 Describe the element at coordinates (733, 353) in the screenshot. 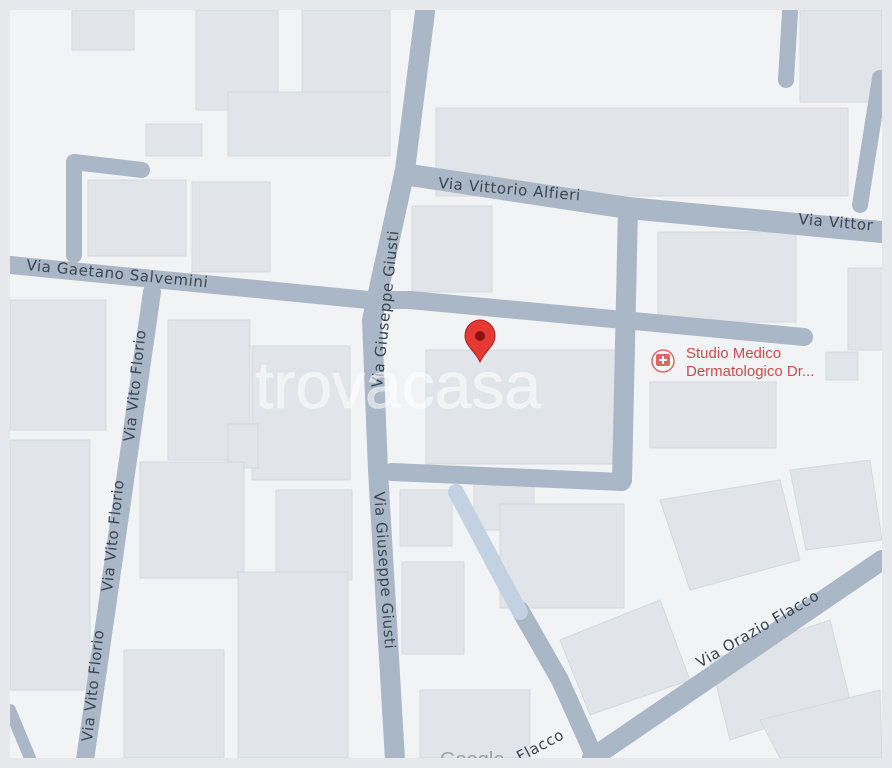

I see `poi-label-line1: Studio Medico` at that location.